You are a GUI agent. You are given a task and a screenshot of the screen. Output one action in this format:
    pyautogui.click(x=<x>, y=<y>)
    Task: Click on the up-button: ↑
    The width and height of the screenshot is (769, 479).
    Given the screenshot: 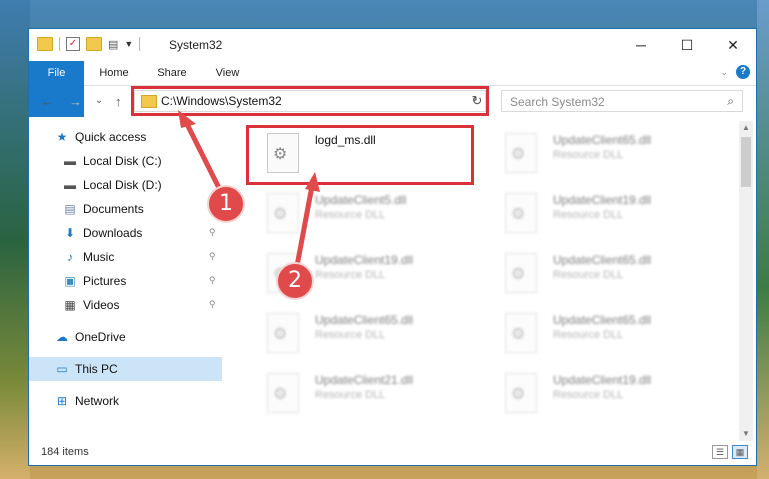 What is the action you would take?
    pyautogui.click(x=118, y=101)
    